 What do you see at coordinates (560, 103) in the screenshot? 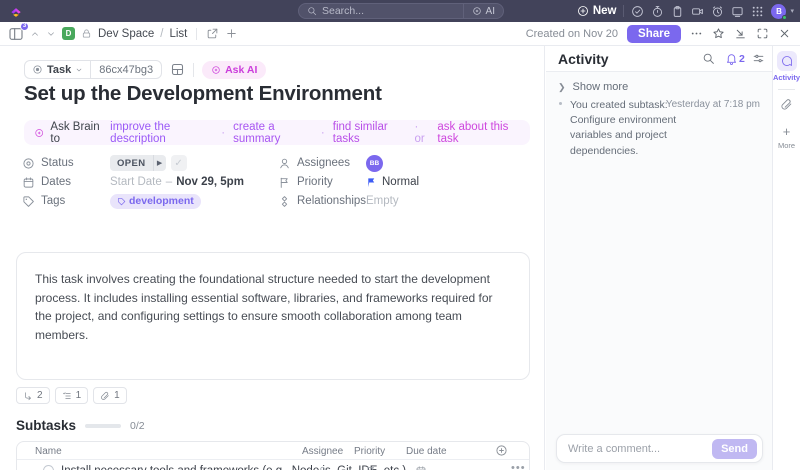
I see `entry-bullet` at bounding box center [560, 103].